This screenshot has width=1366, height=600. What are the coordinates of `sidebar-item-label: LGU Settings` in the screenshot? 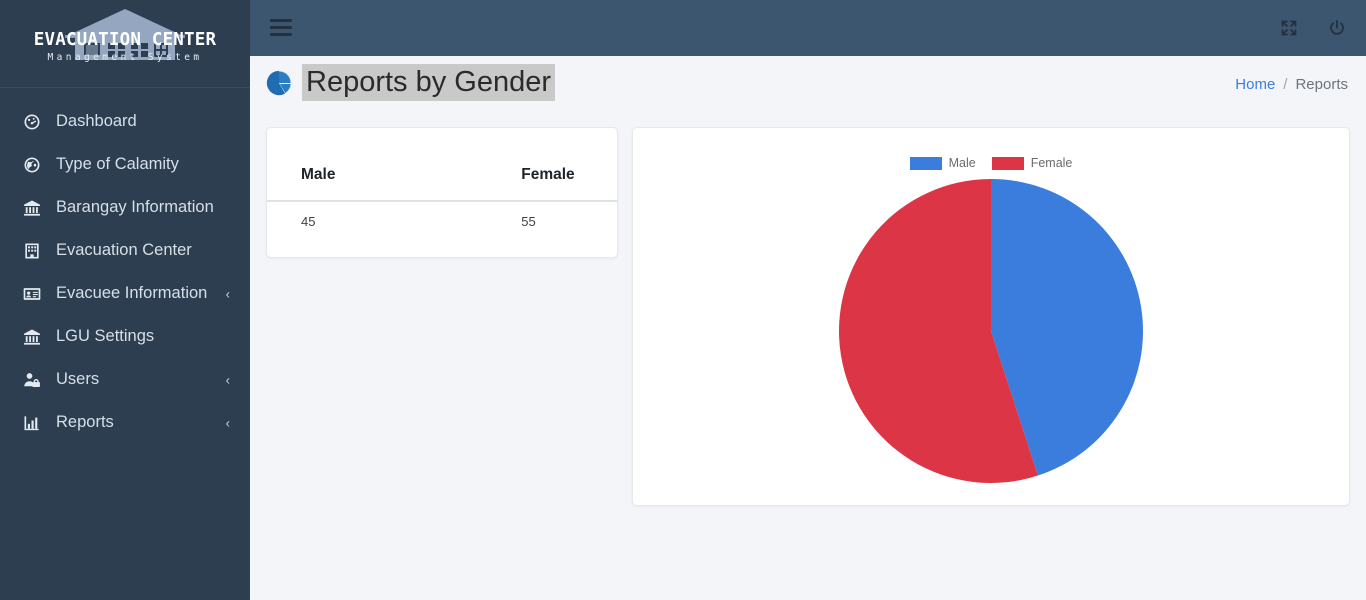 It's located at (105, 336).